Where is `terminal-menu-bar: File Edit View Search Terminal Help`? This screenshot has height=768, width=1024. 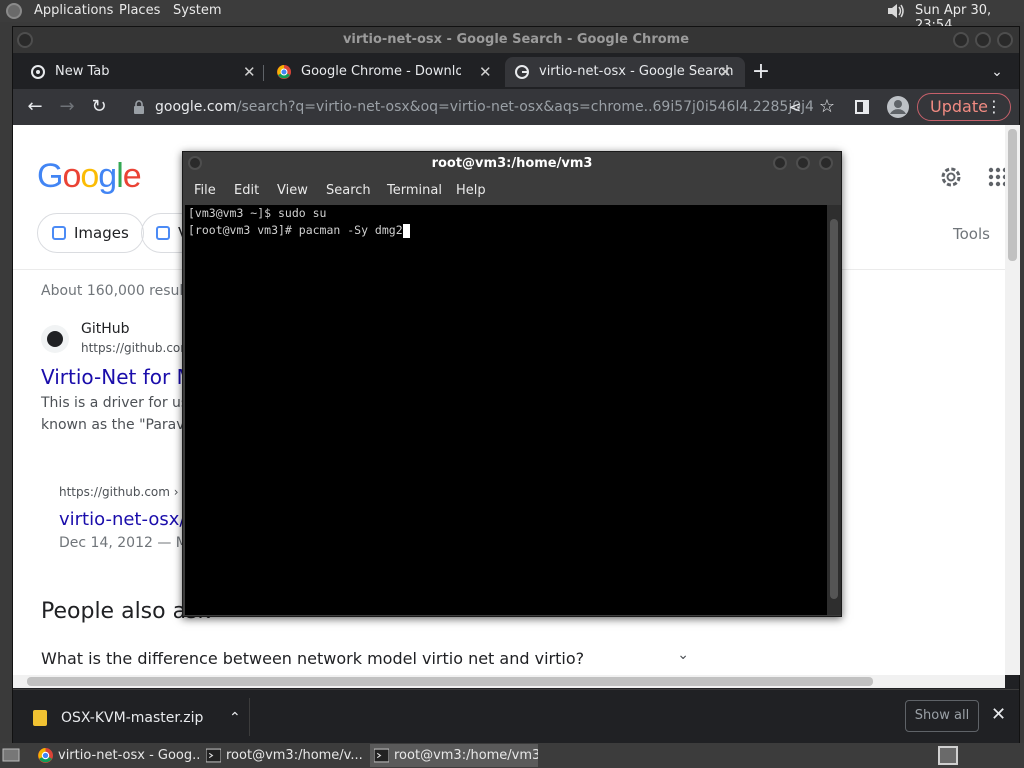
terminal-menu-bar: File Edit View Search Terminal Help is located at coordinates (512, 191).